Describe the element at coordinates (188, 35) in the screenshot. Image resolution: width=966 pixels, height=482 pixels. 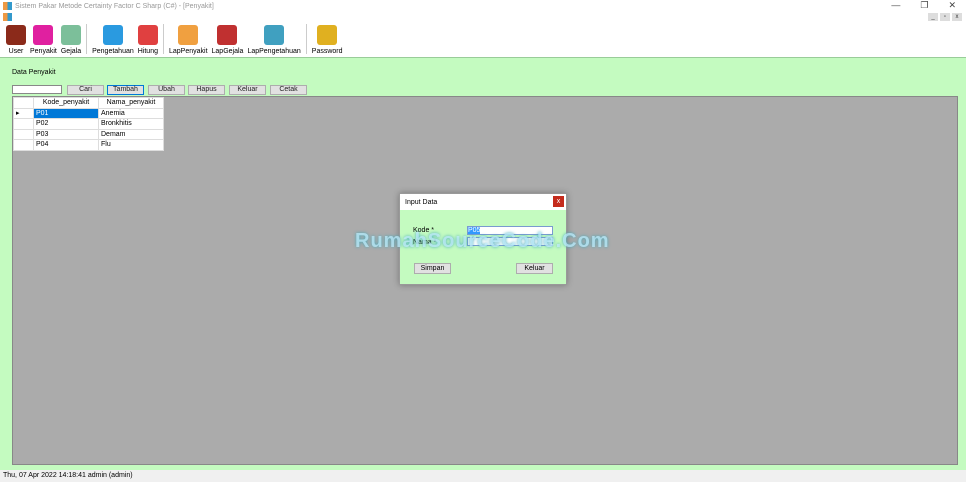
I see `report-icon` at that location.